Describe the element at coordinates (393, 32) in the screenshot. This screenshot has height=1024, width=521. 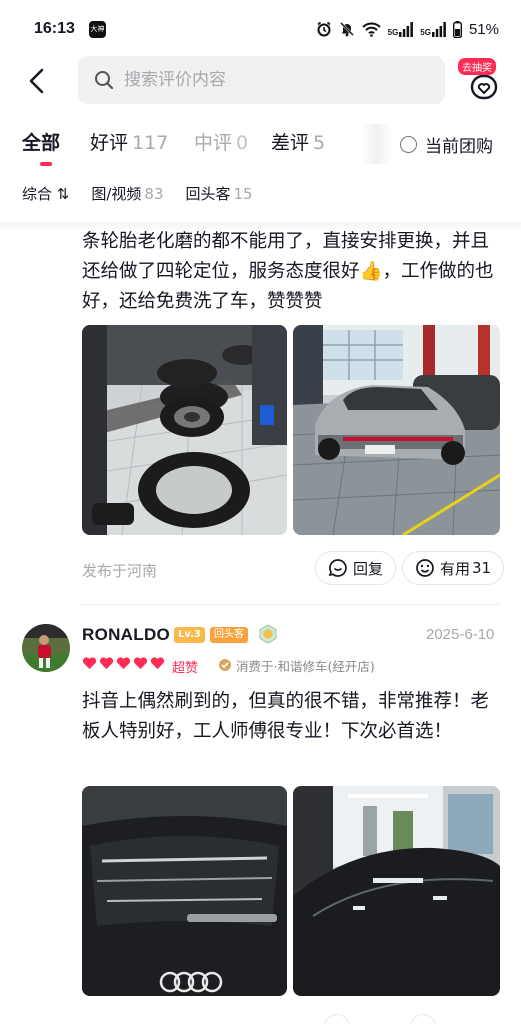
I see `network-type-1: 5G` at that location.